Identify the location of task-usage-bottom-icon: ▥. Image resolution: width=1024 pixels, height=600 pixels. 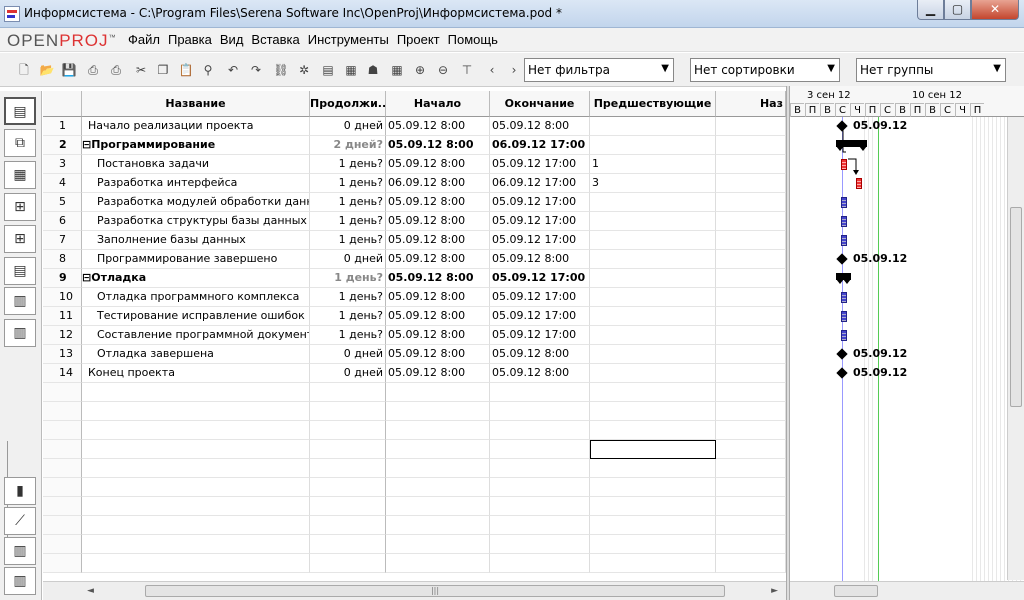
(20, 551).